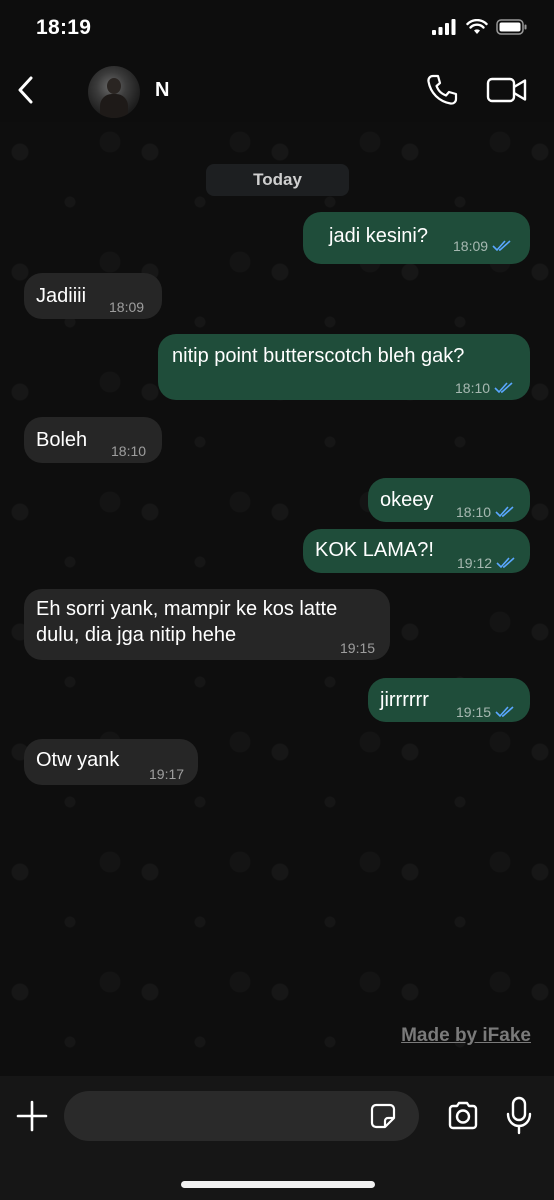 This screenshot has height=1200, width=554. What do you see at coordinates (93, 296) in the screenshot?
I see `incoming-message: Jadiiii 18:09` at bounding box center [93, 296].